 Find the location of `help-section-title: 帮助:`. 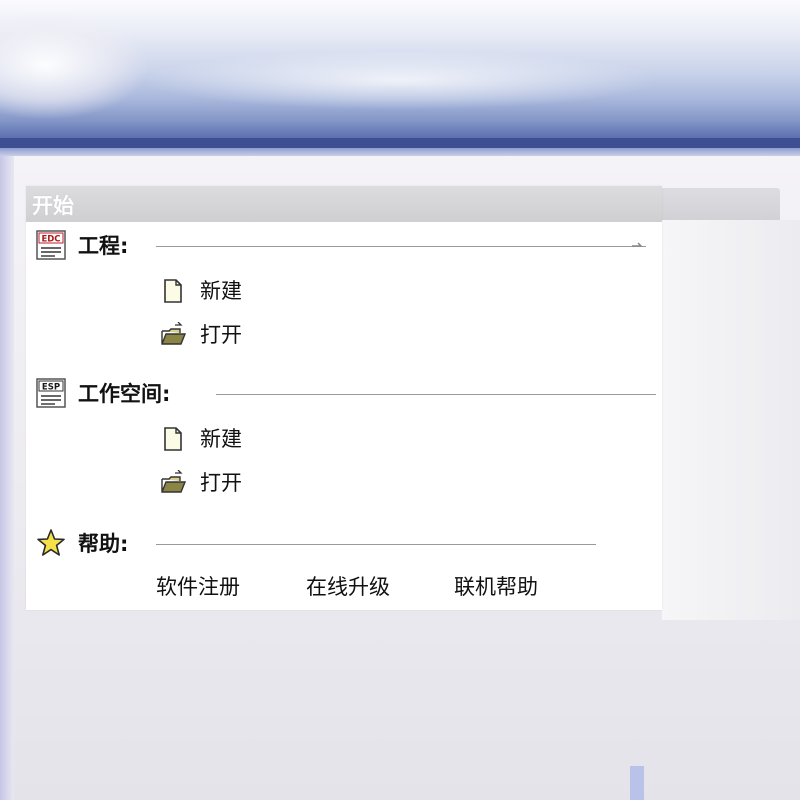

help-section-title: 帮助: is located at coordinates (103, 544).